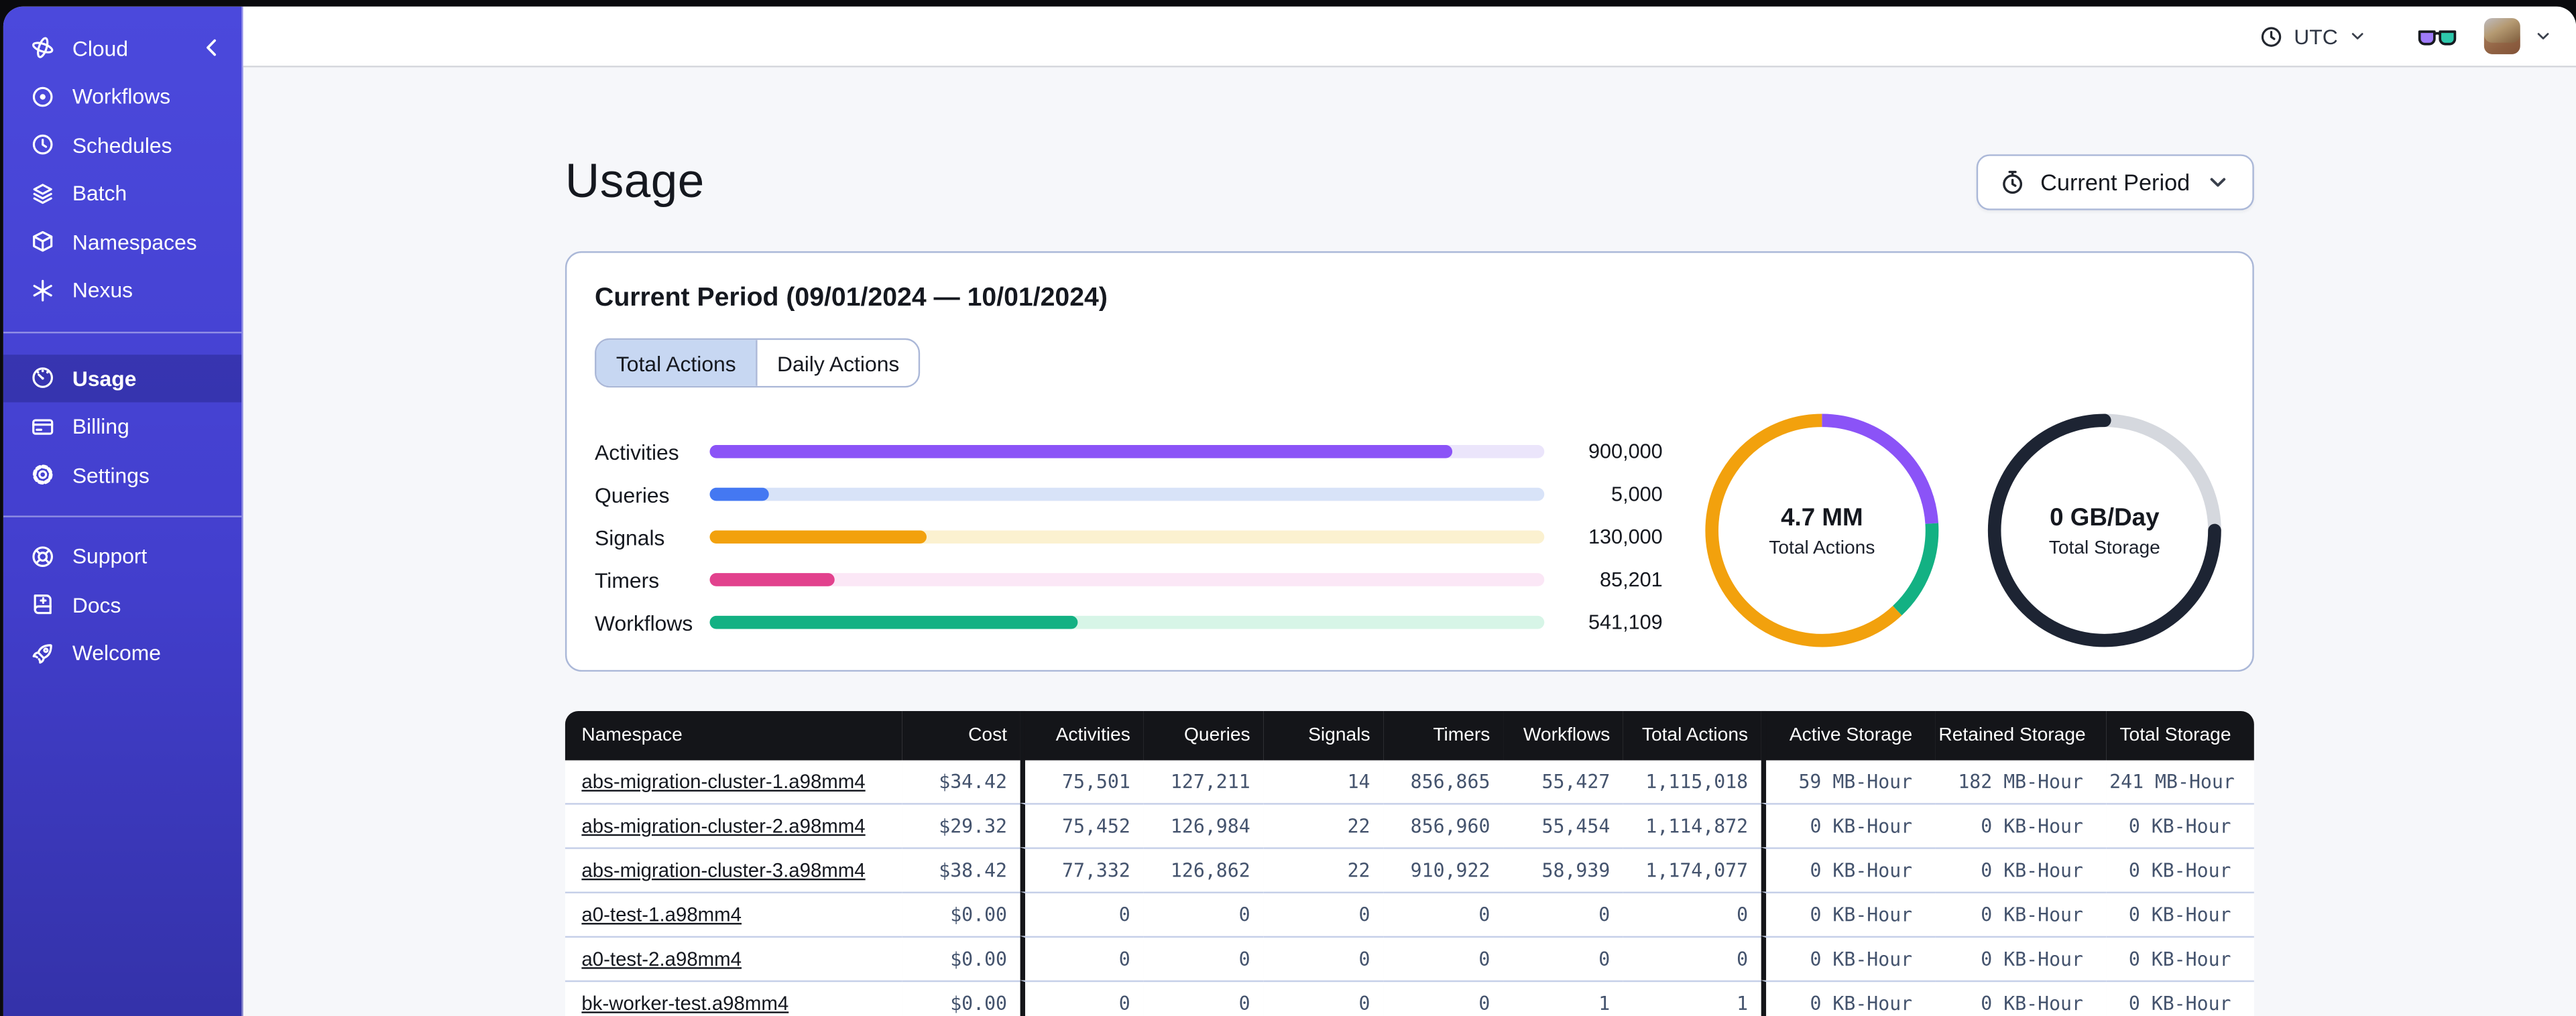 The width and height of the screenshot is (2576, 1016). What do you see at coordinates (1692, 782) in the screenshot?
I see `cell-total-actions: 1,115,018` at bounding box center [1692, 782].